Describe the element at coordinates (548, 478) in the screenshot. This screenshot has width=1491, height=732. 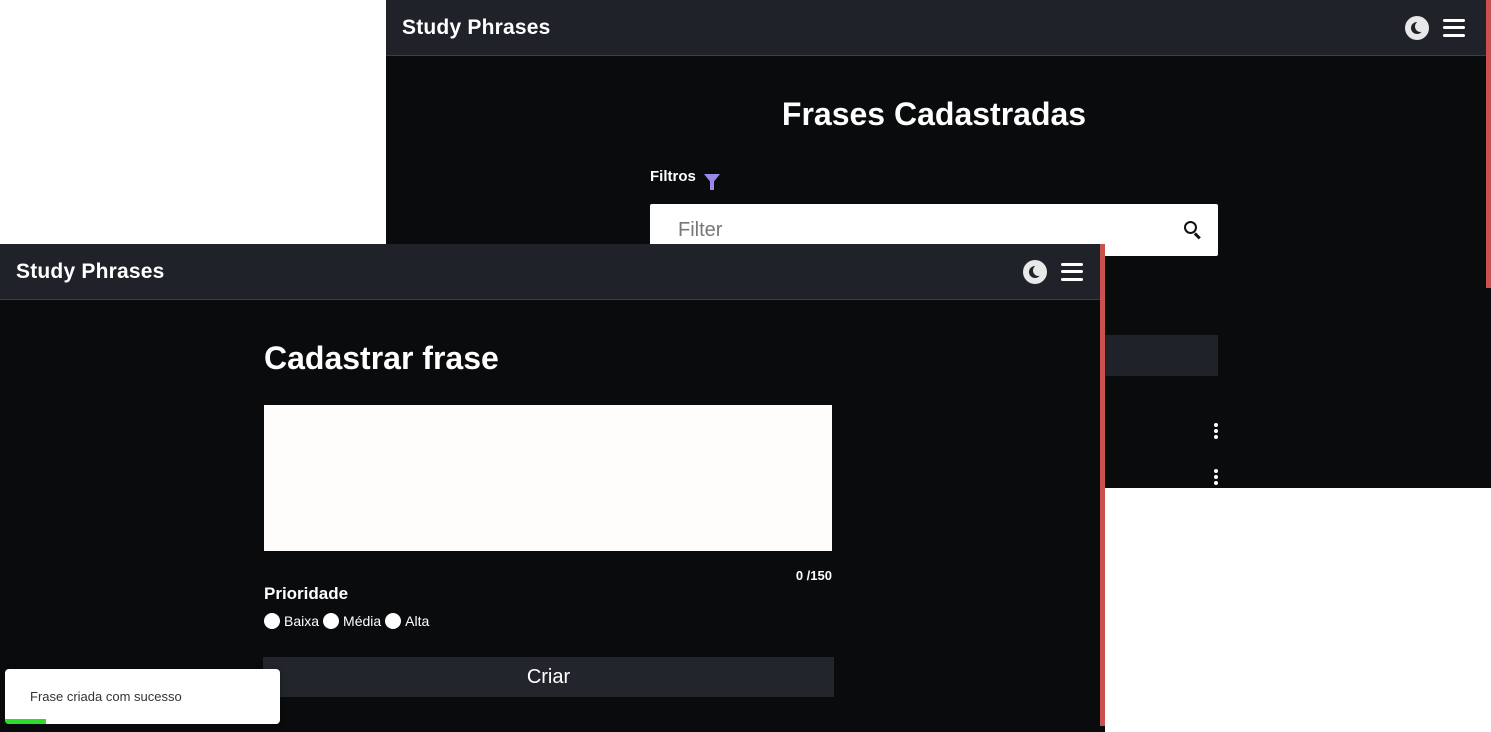
I see `phrase-textarea` at that location.